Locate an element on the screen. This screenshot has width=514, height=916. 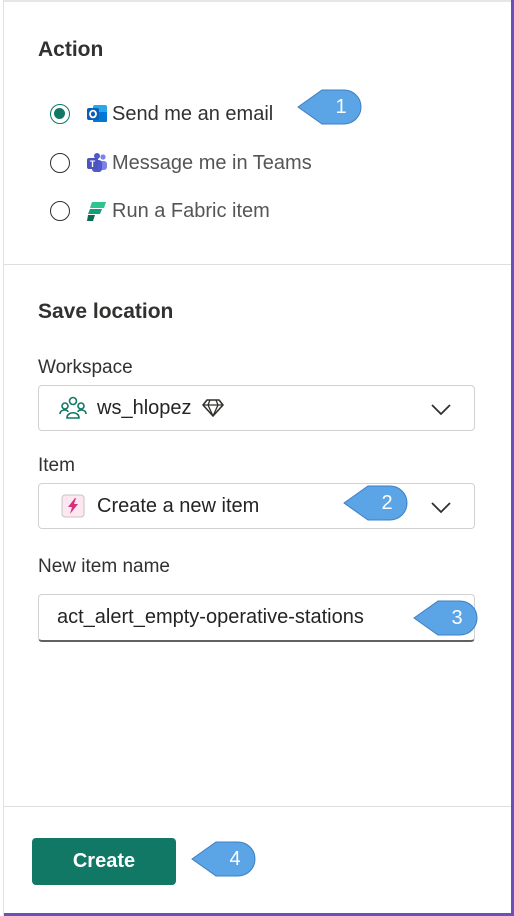
diamond-icon is located at coordinates (212, 408).